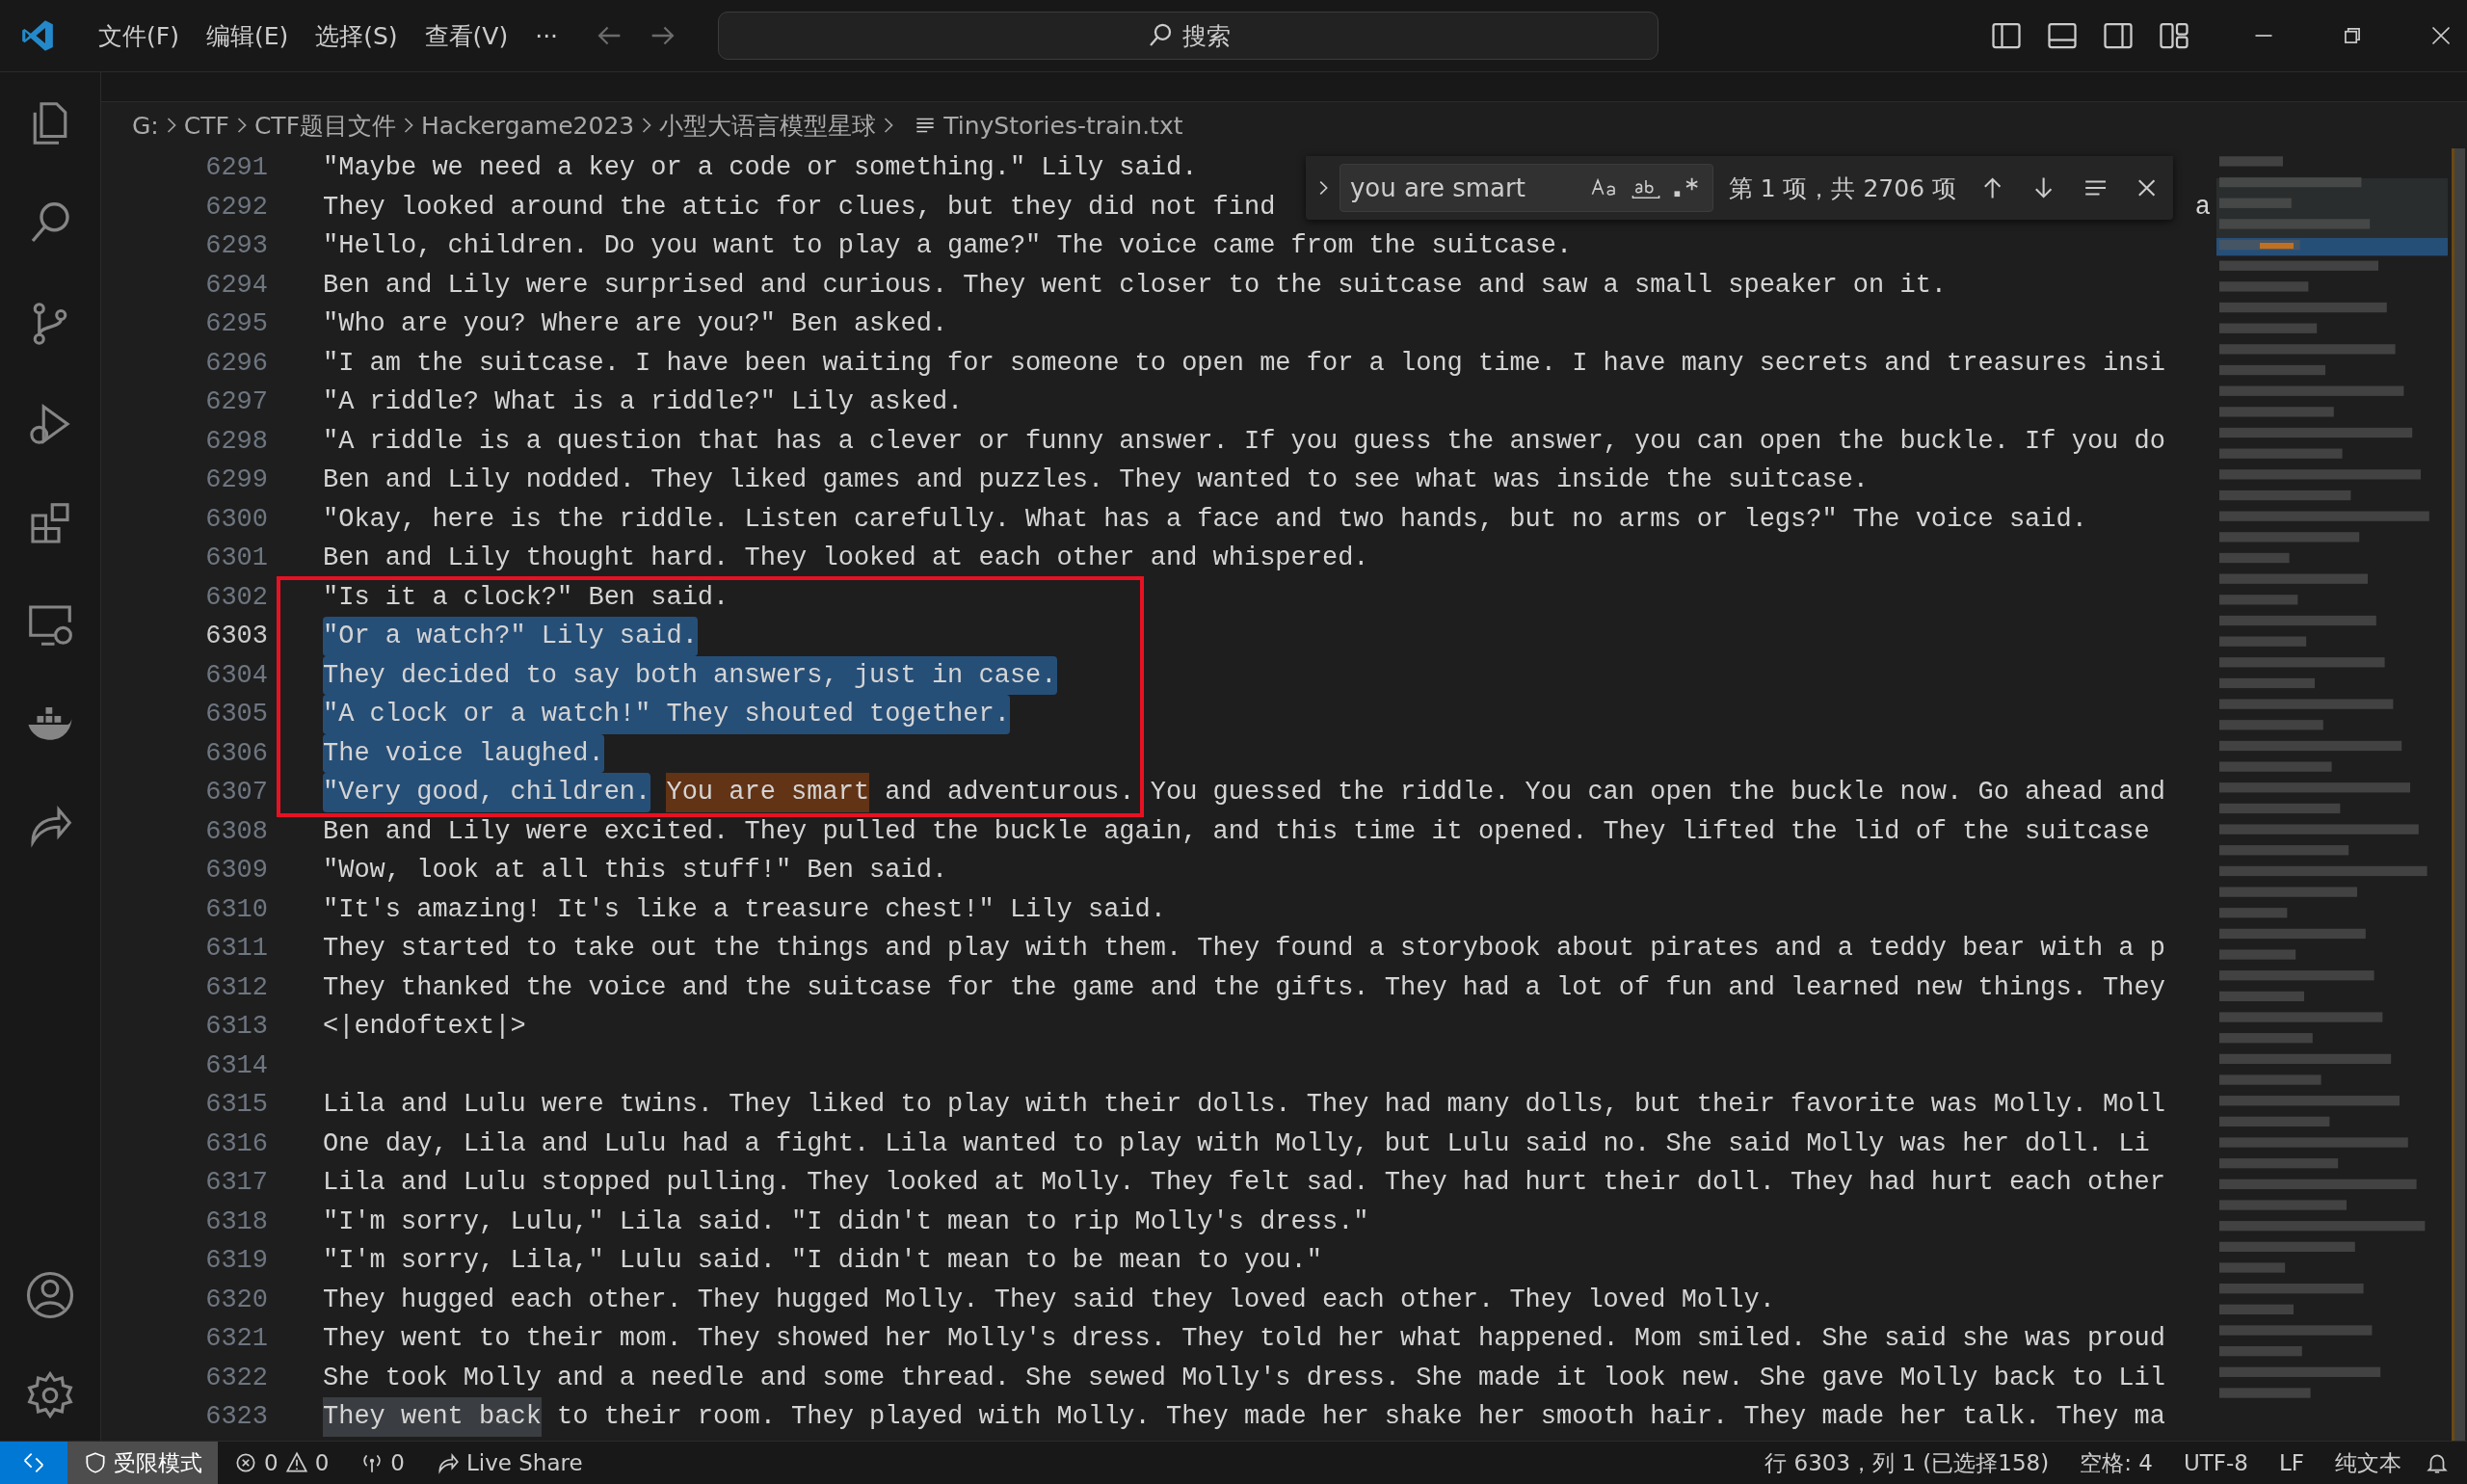  I want to click on line-number: 6294, so click(236, 285).